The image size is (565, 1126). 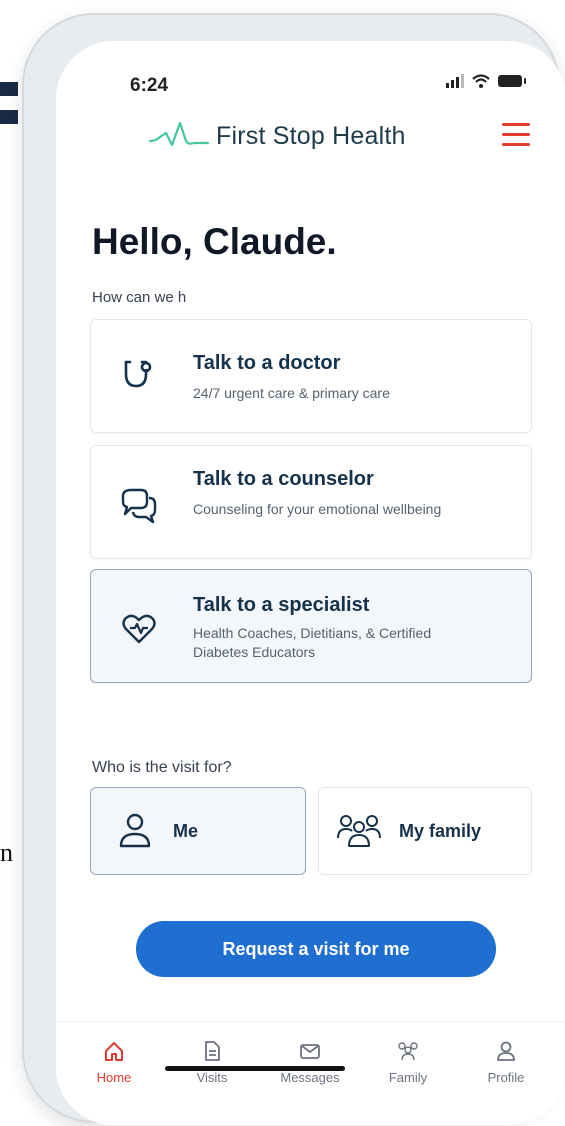 What do you see at coordinates (139, 629) in the screenshot?
I see `heart-hands-icon` at bounding box center [139, 629].